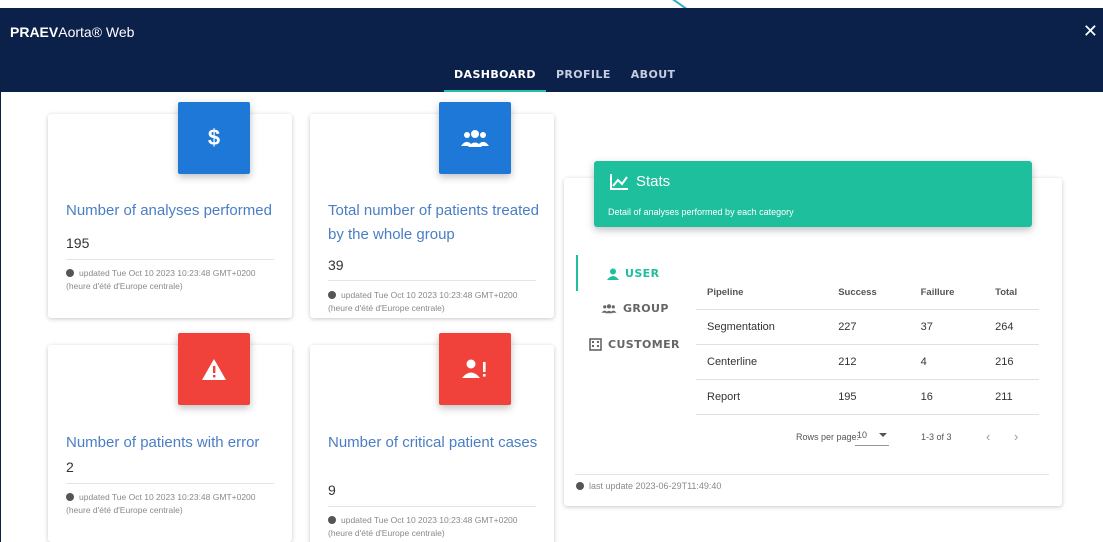 This screenshot has width=1103, height=542. What do you see at coordinates (1011, 327) in the screenshot?
I see `table-cell: 264` at bounding box center [1011, 327].